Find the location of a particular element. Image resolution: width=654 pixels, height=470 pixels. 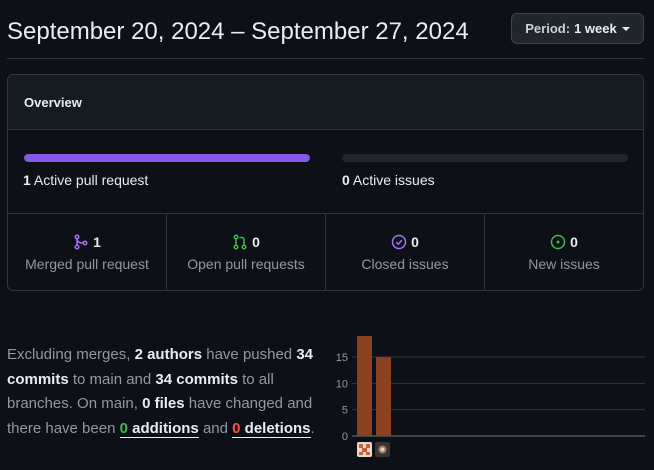

stat-label: Merged pull request is located at coordinates (87, 263).